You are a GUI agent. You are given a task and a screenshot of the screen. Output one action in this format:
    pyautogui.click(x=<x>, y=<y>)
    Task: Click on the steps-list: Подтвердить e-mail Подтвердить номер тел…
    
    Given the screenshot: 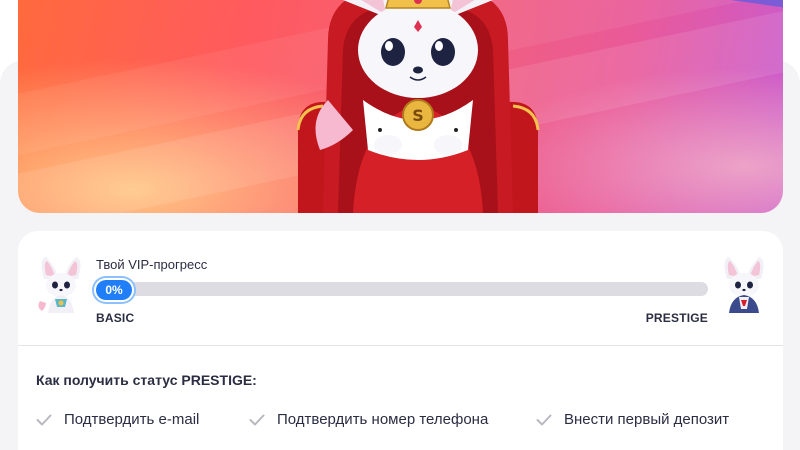 What is the action you would take?
    pyautogui.click(x=406, y=421)
    